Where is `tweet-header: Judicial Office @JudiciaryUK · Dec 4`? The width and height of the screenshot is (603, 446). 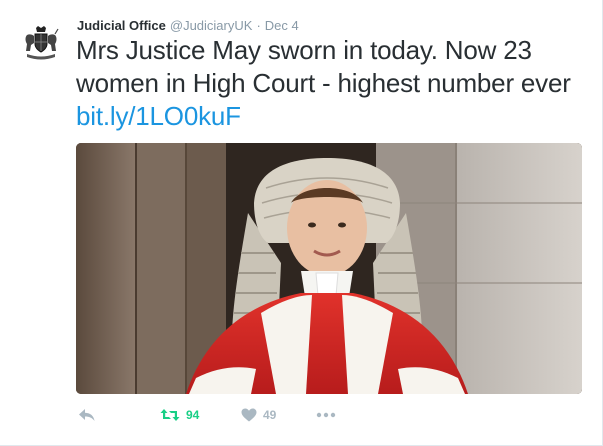 tweet-header: Judicial Office @JudiciaryUK · Dec 4 is located at coordinates (188, 26).